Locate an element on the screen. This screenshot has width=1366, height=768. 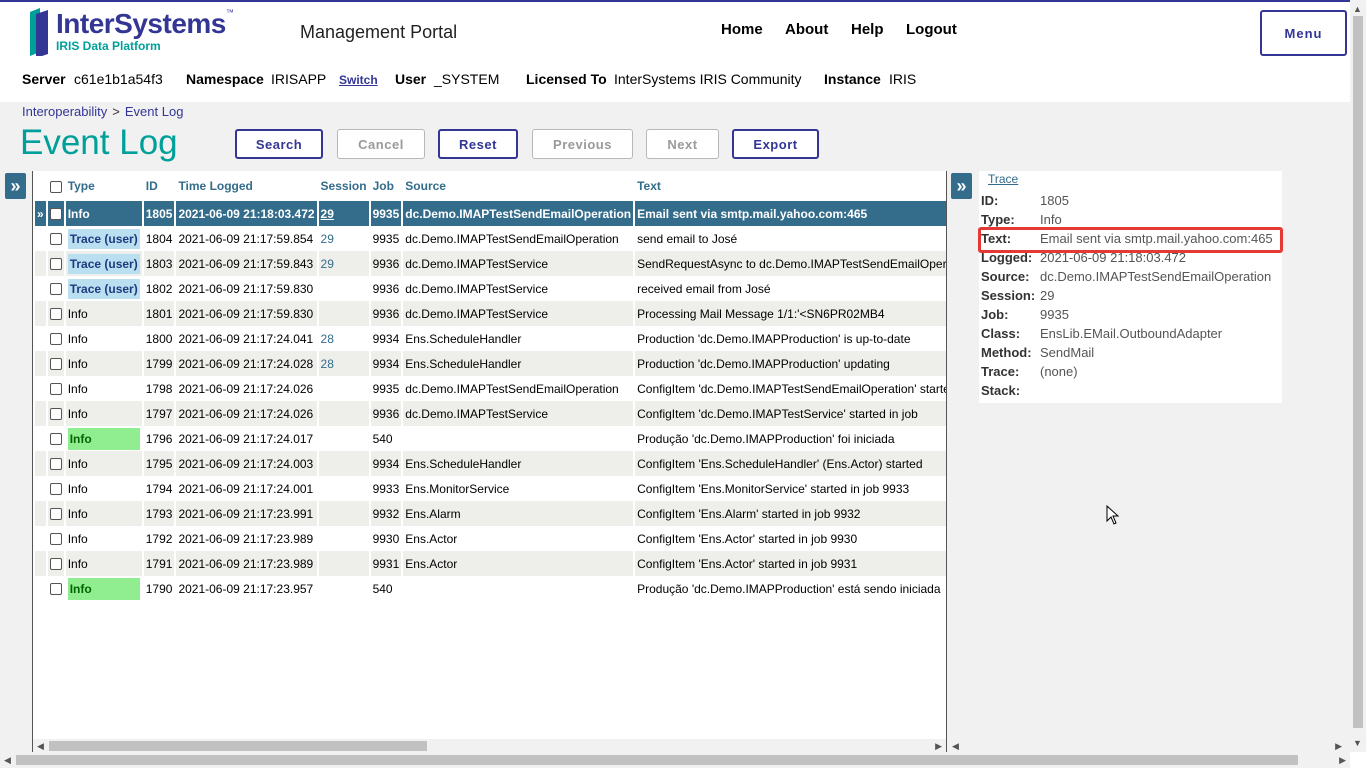
page-scroll-down-icon: ▼ is located at coordinates (1357, 743).